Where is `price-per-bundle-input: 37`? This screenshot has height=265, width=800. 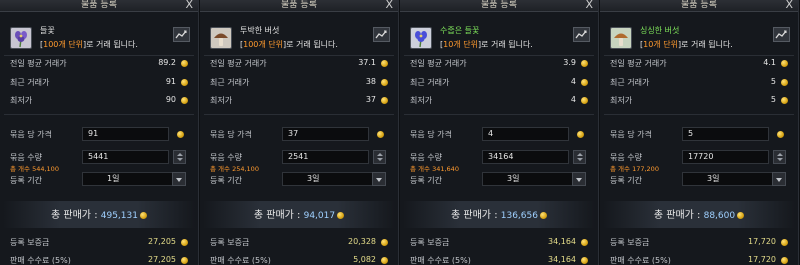
price-per-bundle-input: 37 is located at coordinates (325, 134).